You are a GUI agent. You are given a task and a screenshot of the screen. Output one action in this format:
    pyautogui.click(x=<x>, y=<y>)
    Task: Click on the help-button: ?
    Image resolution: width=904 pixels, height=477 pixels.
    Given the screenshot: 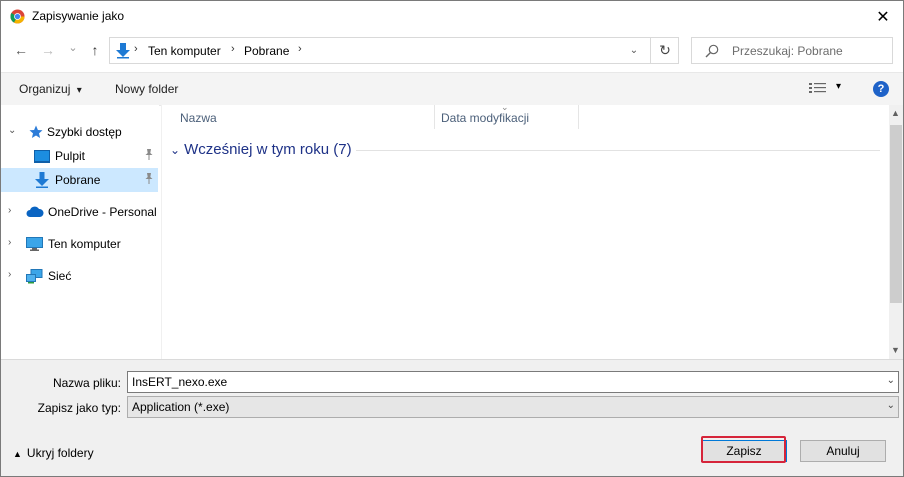 What is the action you would take?
    pyautogui.click(x=881, y=89)
    